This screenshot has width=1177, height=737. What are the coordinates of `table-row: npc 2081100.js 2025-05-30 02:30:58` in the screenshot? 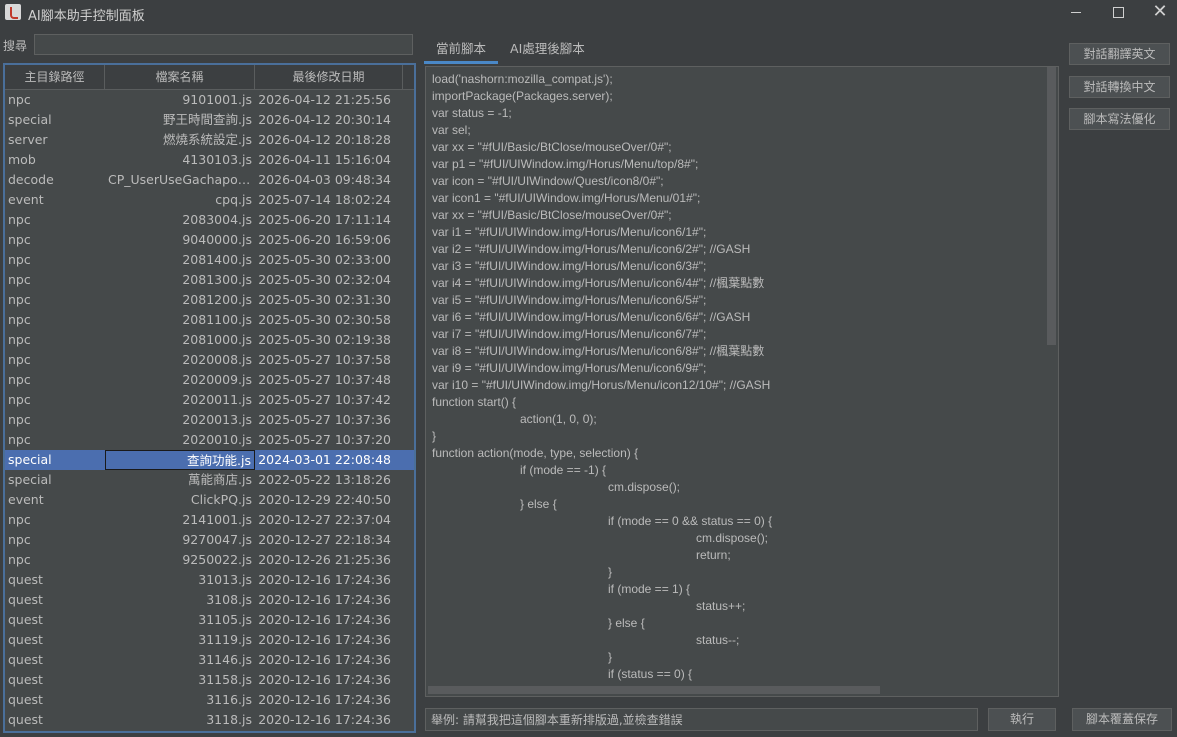 It's located at (209, 320).